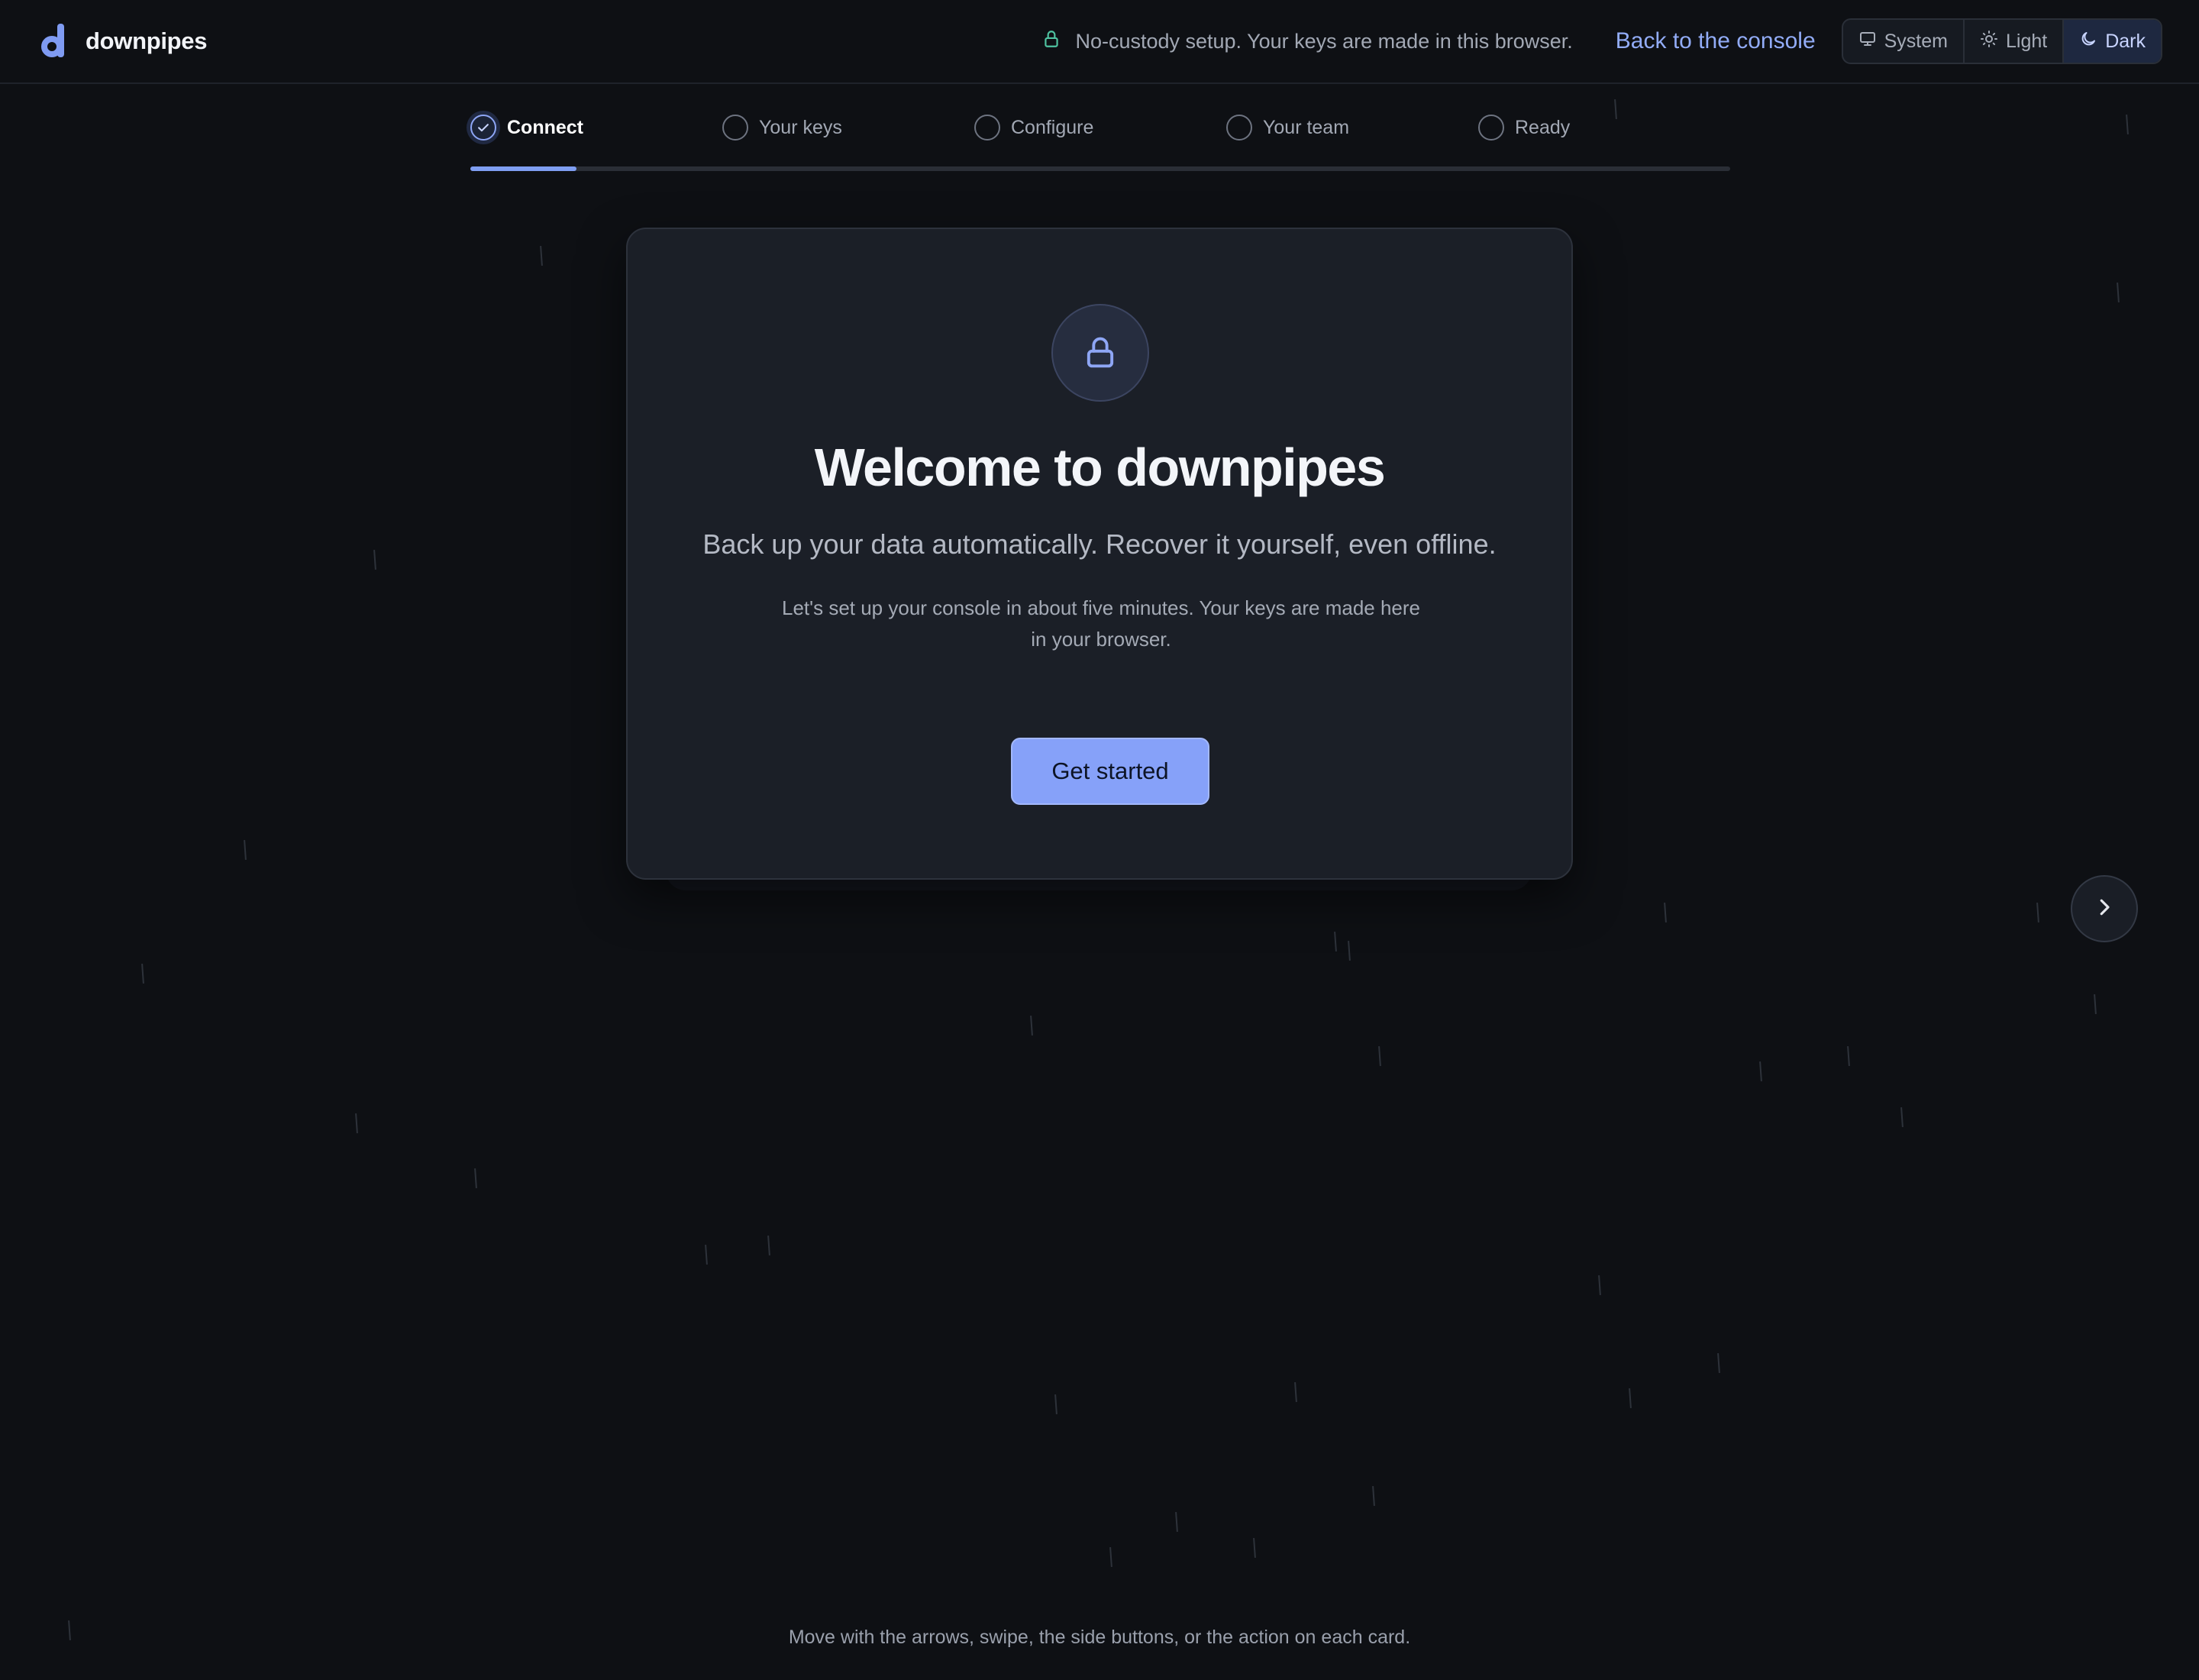  I want to click on brand-name: downpipes, so click(147, 40).